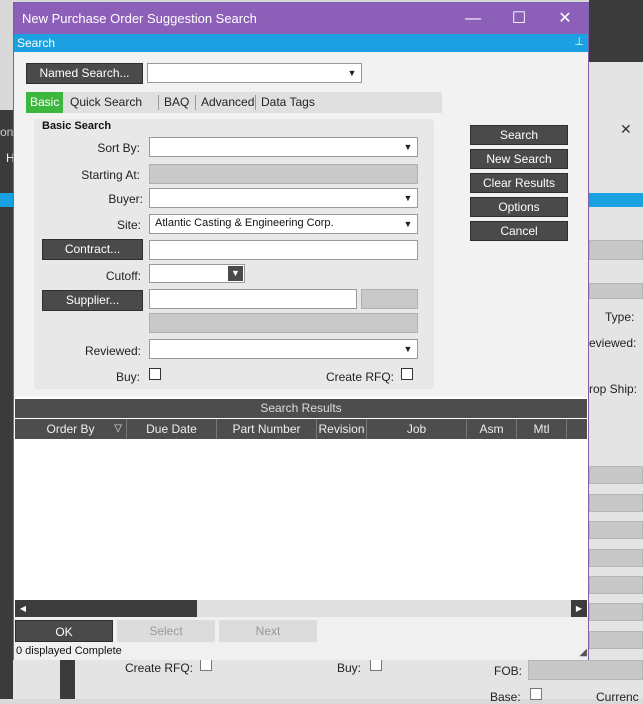 Image resolution: width=643 pixels, height=704 pixels. Describe the element at coordinates (206, 665) in the screenshot. I see `background-create-rfq-checkbox` at that location.